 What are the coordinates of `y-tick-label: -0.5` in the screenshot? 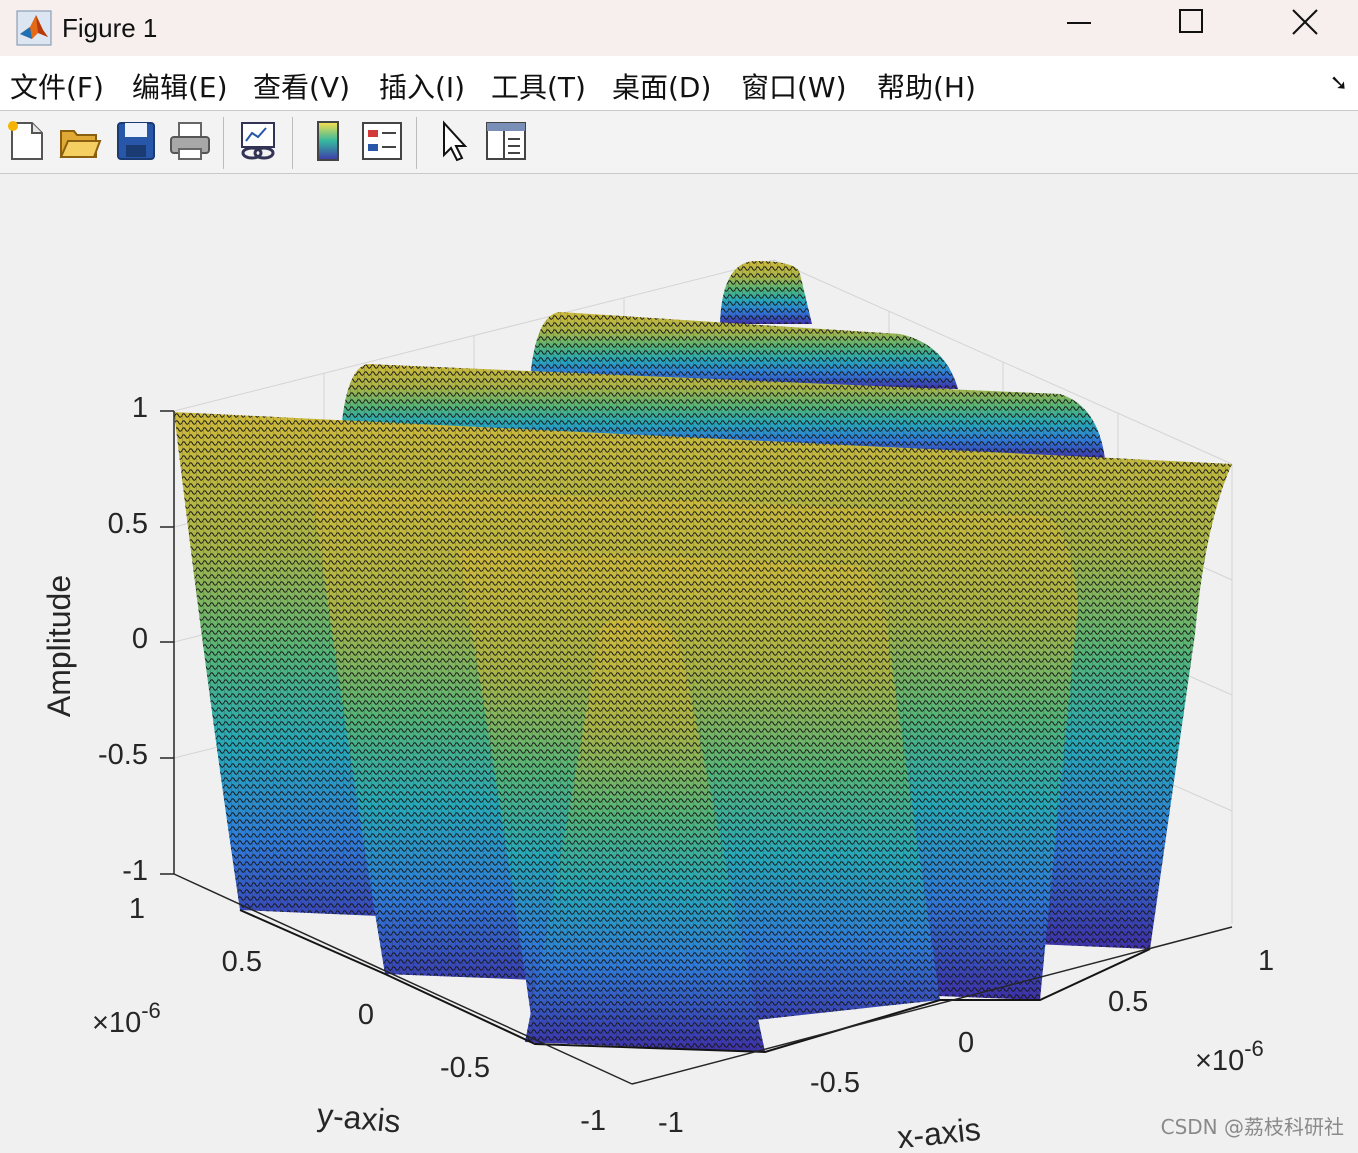 It's located at (465, 1068).